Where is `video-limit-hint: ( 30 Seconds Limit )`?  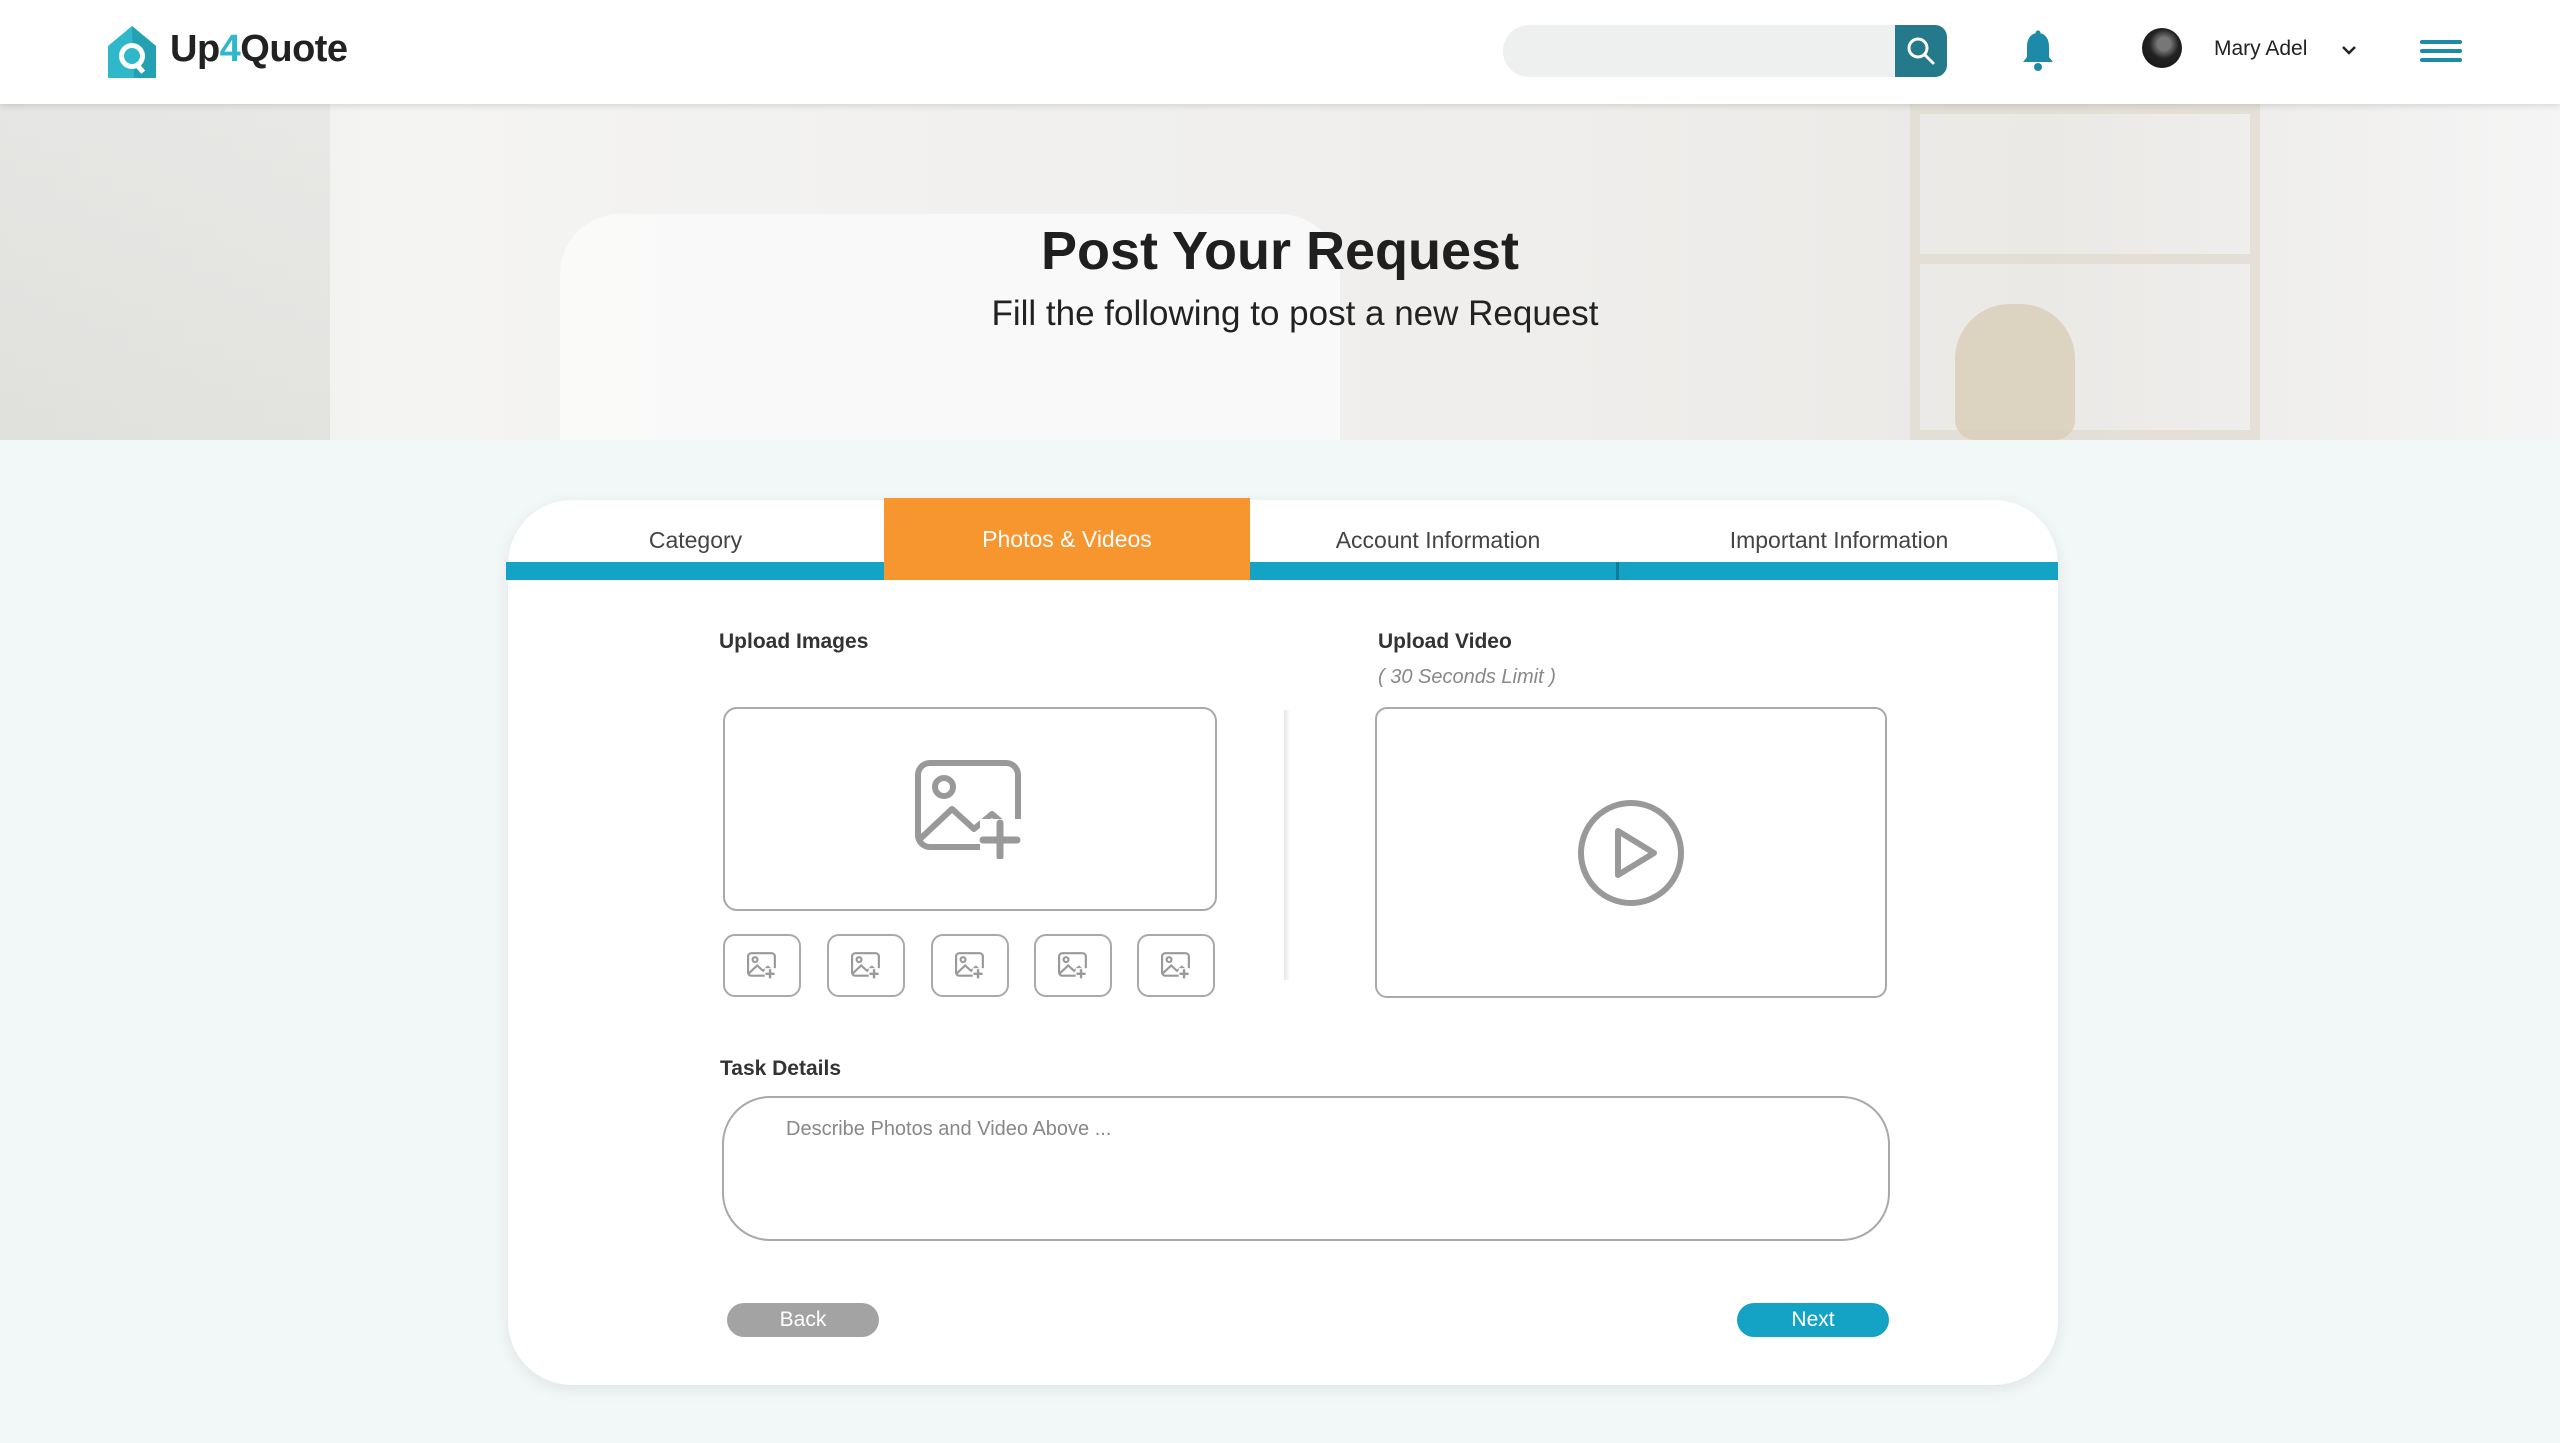
video-limit-hint: ( 30 Seconds Limit ) is located at coordinates (1467, 677).